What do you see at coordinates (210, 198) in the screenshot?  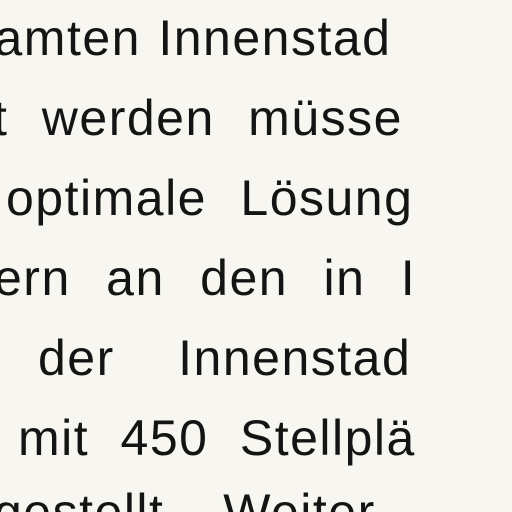 I see `text-line-3: optimale Lösung` at bounding box center [210, 198].